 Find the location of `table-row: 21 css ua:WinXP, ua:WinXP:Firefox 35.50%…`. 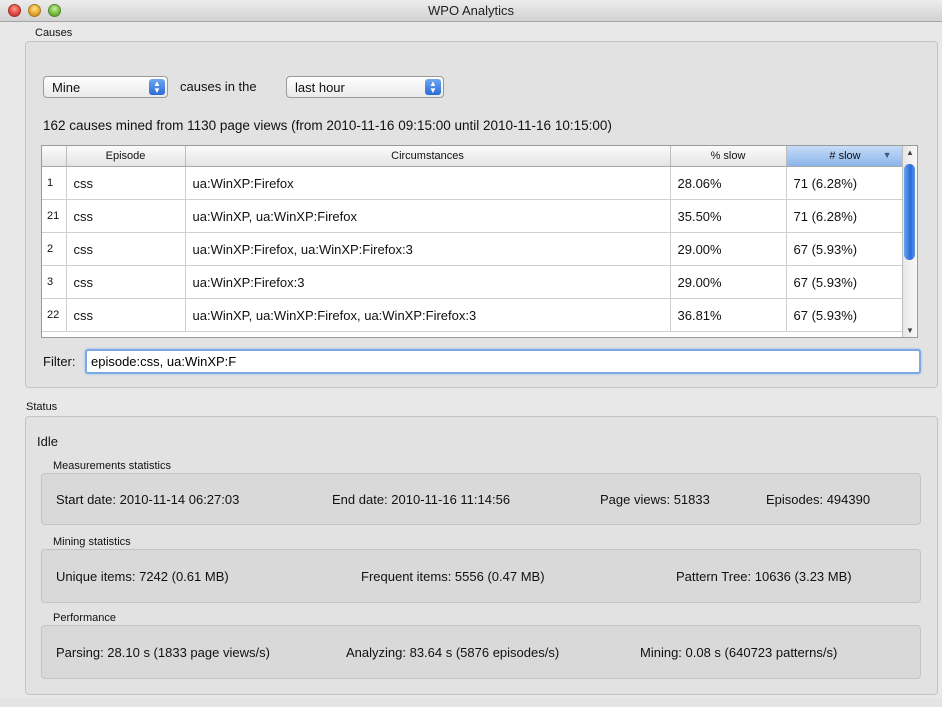

table-row: 21 css ua:WinXP, ua:WinXP:Firefox 35.50%… is located at coordinates (473, 216).